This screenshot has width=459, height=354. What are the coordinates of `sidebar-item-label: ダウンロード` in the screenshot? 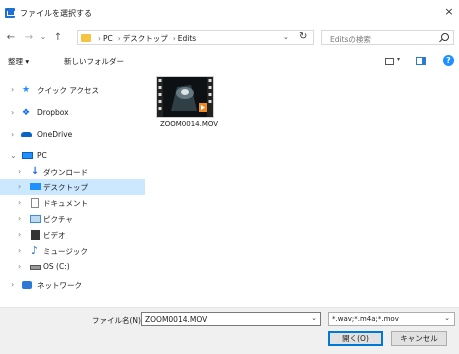 It's located at (65, 172).